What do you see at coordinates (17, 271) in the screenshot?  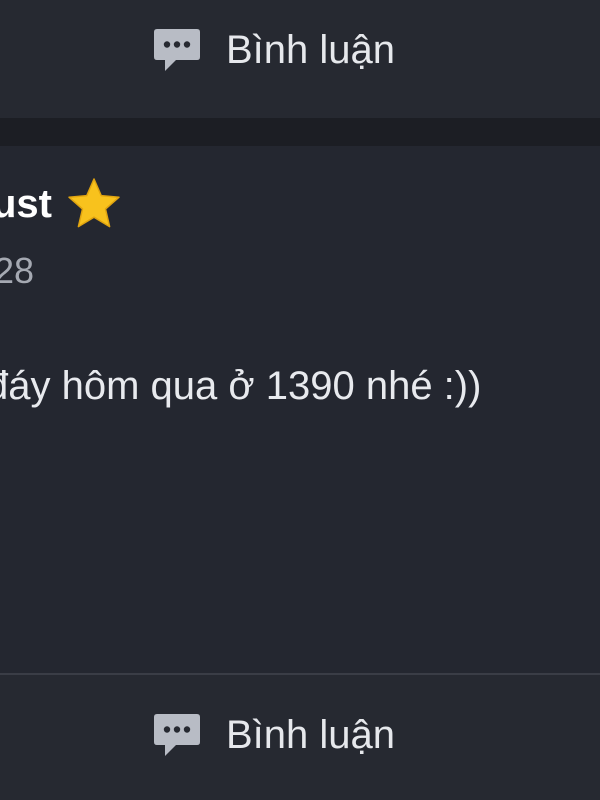 I see `post-timestamp: 28` at bounding box center [17, 271].